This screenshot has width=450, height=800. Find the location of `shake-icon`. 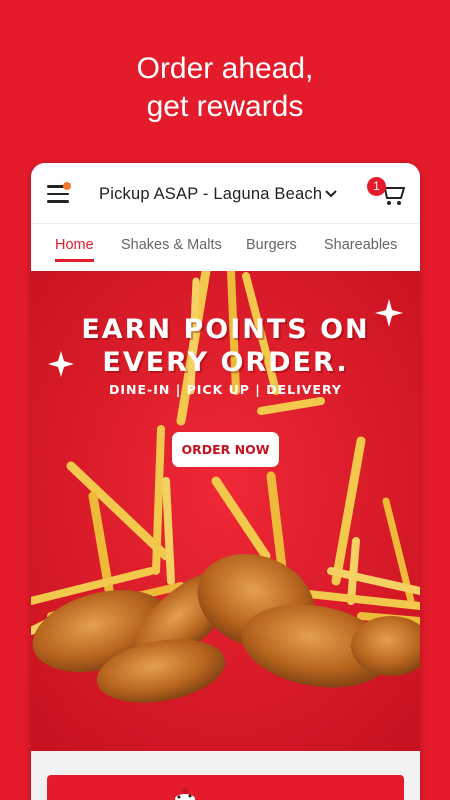

shake-icon is located at coordinates (185, 794).